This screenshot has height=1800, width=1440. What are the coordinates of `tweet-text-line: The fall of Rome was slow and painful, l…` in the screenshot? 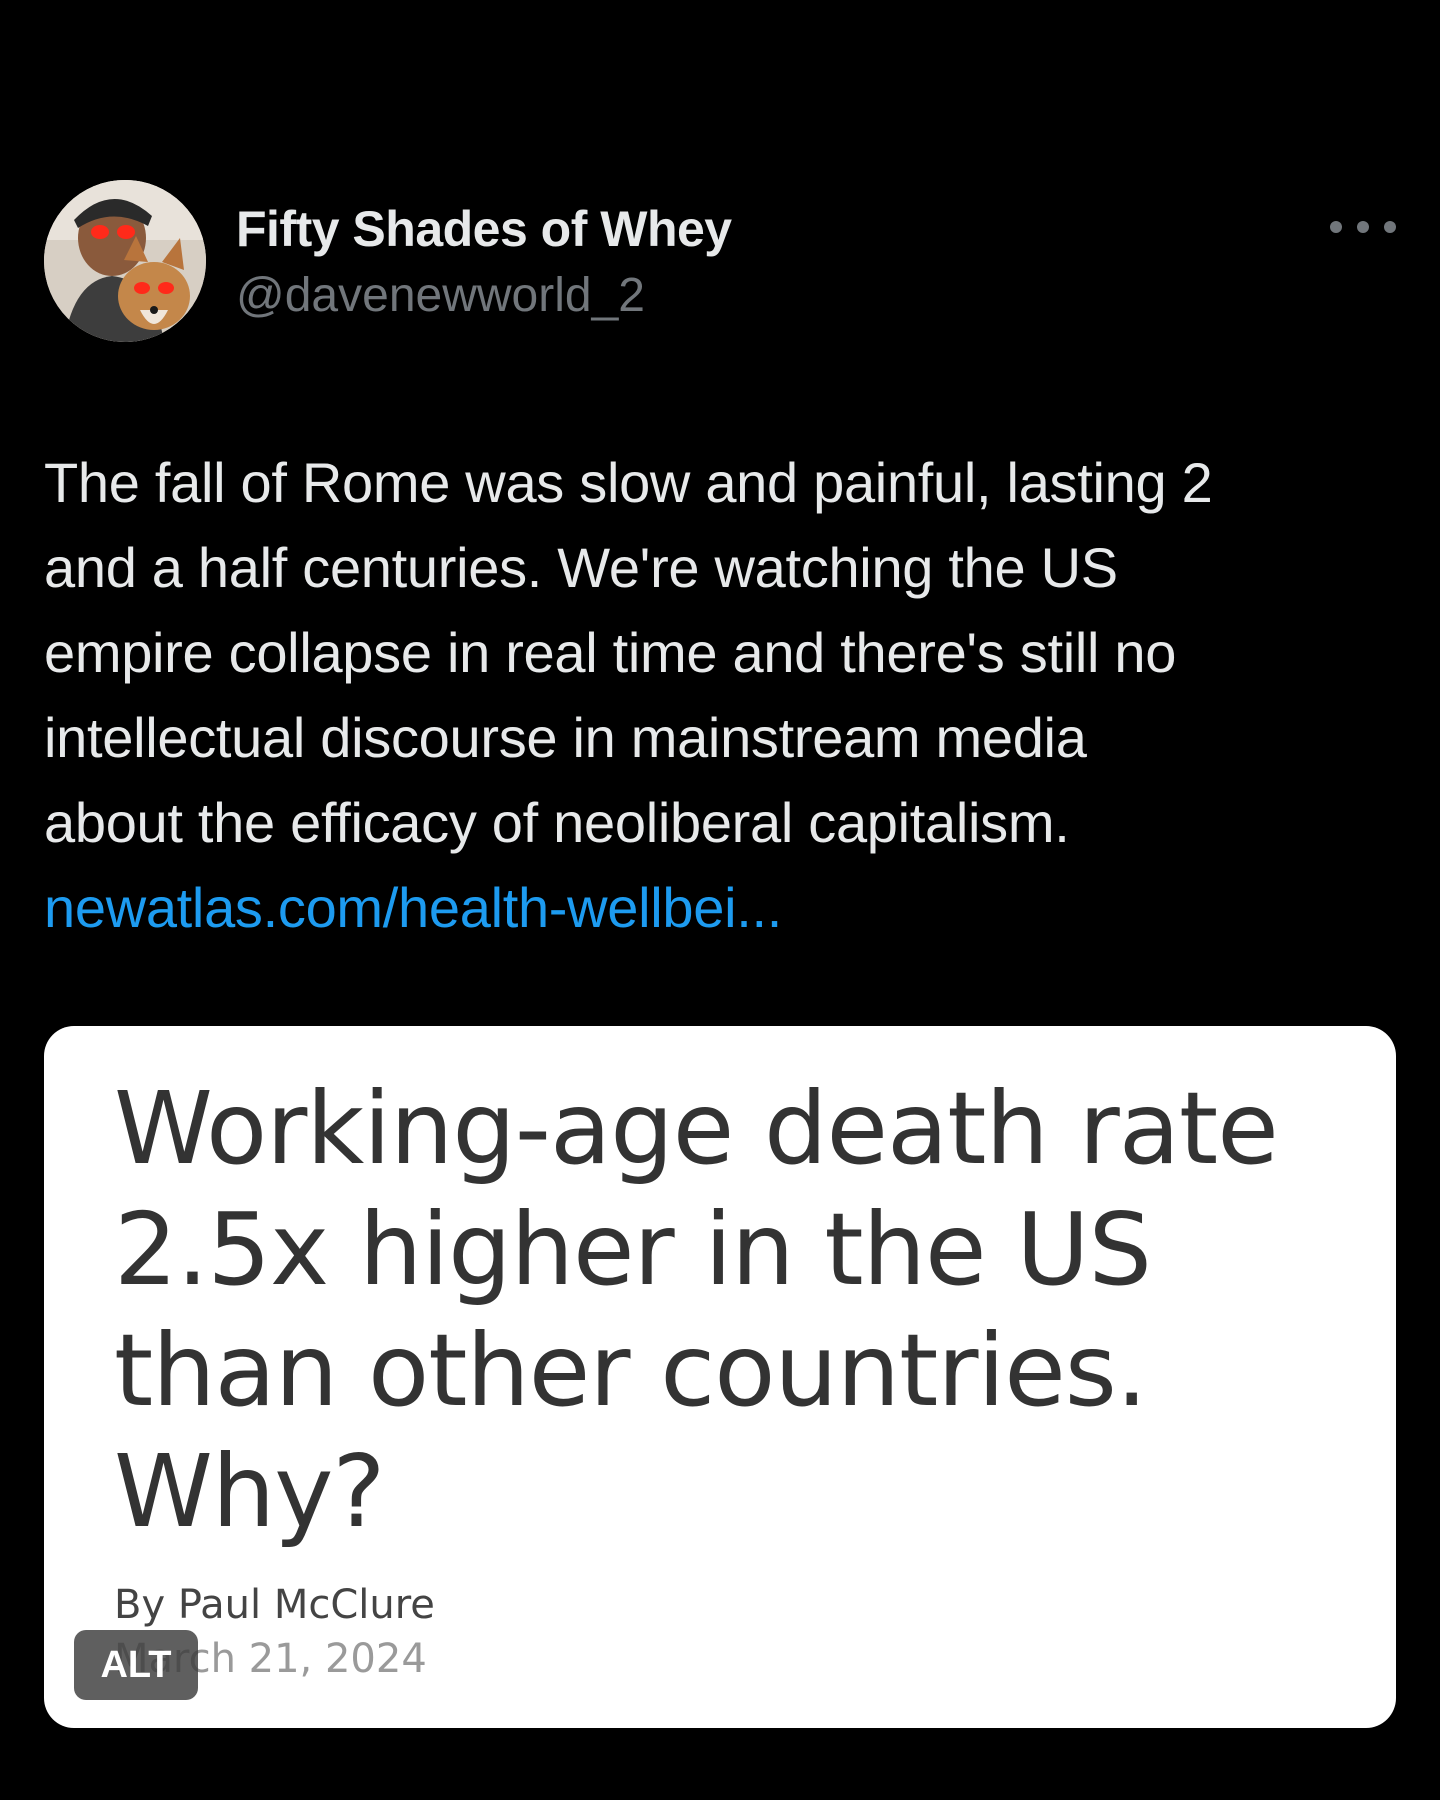 It's located at (628, 482).